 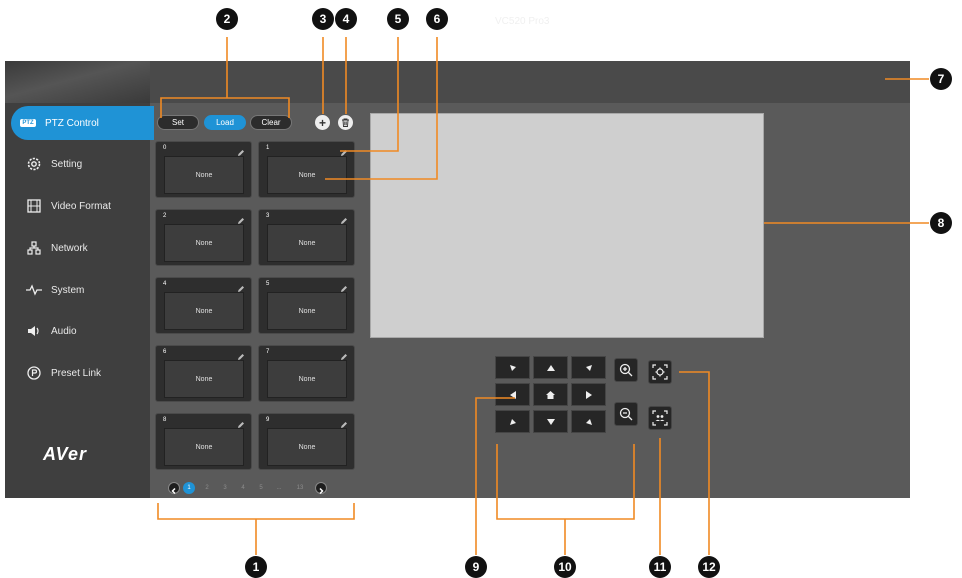 What do you see at coordinates (34, 331) in the screenshot?
I see `speaker-icon` at bounding box center [34, 331].